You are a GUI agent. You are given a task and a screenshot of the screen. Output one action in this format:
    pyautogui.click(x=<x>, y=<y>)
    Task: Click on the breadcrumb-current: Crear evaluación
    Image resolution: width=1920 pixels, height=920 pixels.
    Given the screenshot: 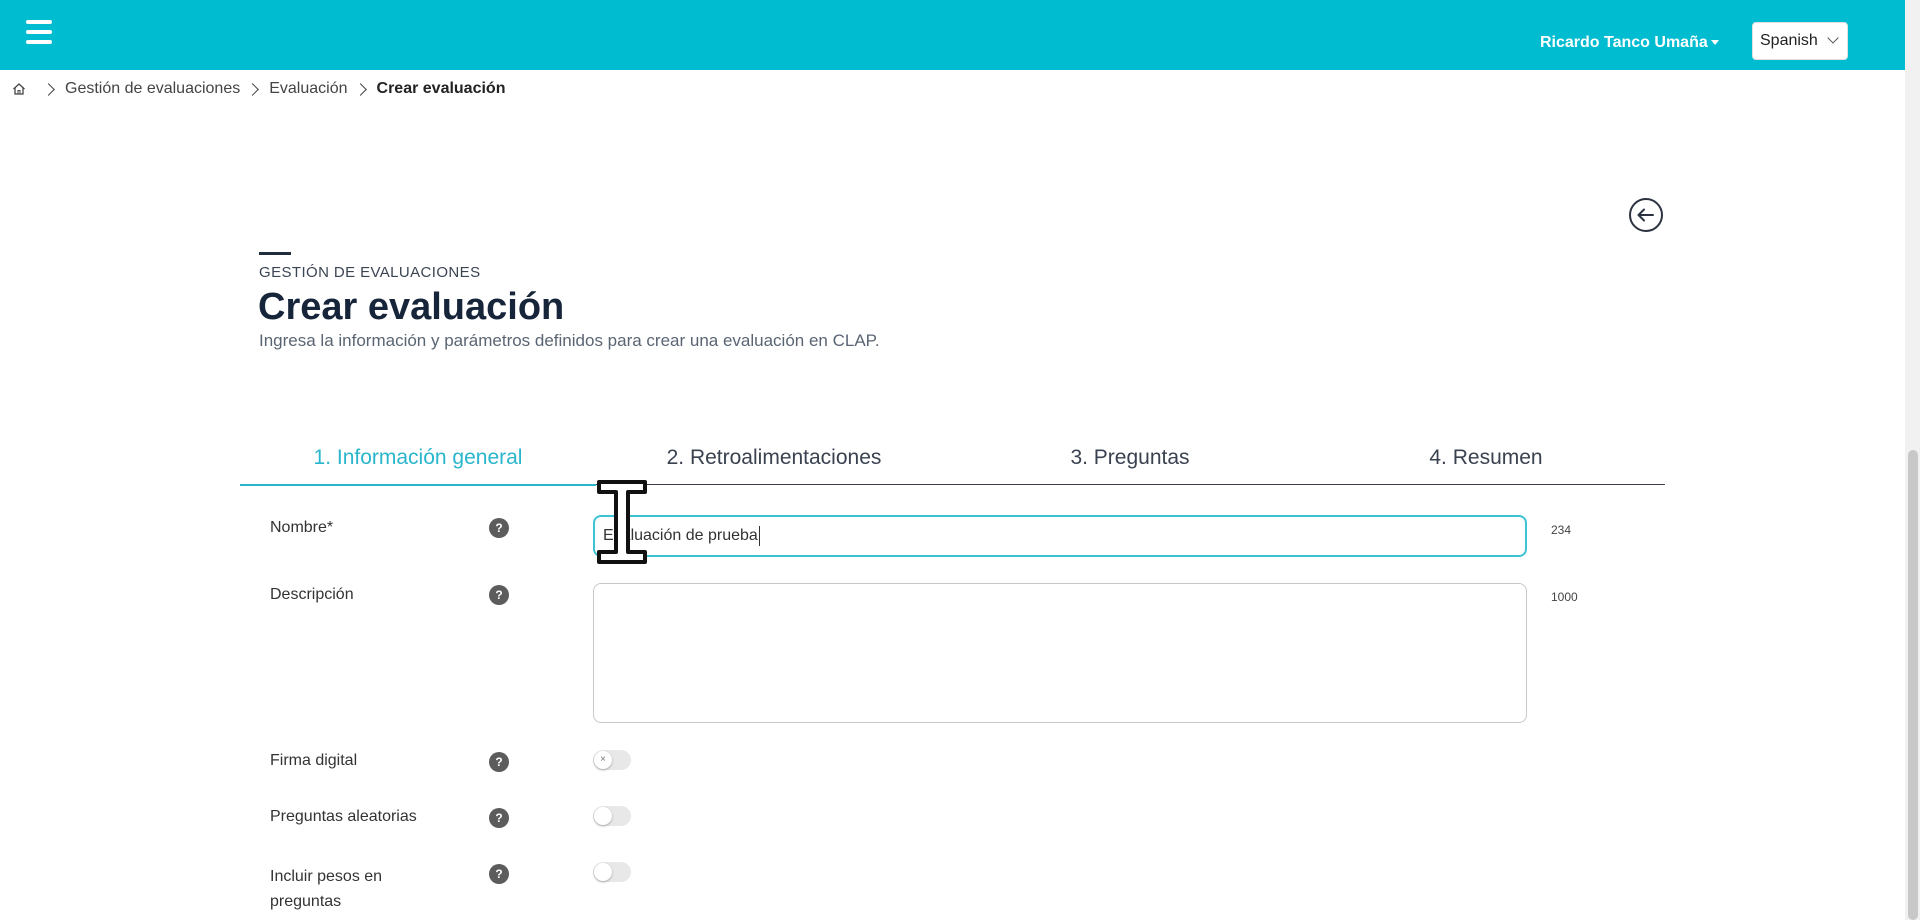 What is the action you would take?
    pyautogui.click(x=441, y=88)
    